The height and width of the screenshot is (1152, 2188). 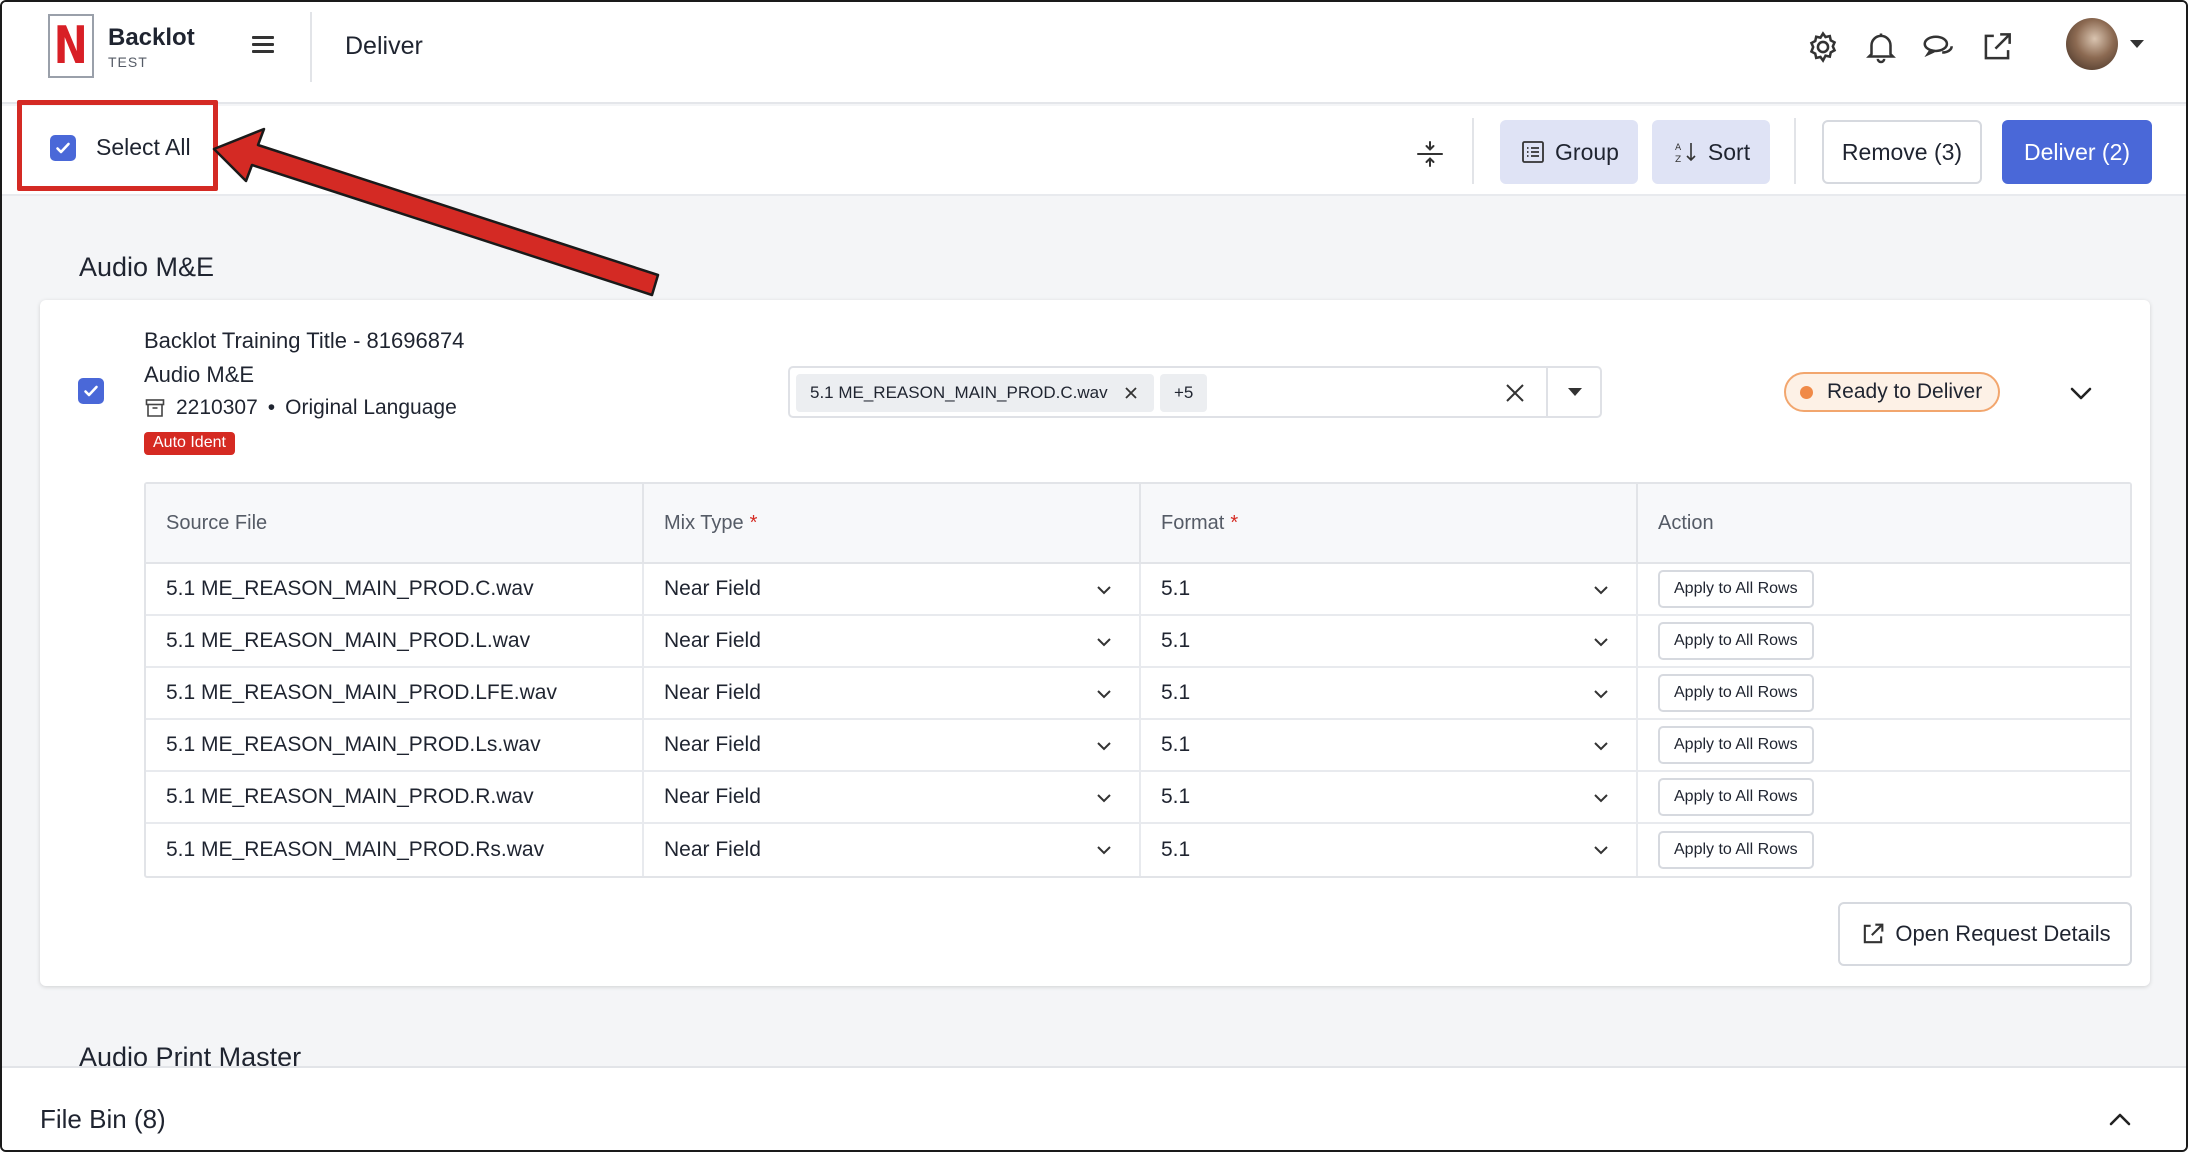 What do you see at coordinates (395, 693) in the screenshot?
I see `source-file-cell: 5.1 ME_REASON_MAIN_PROD.LFE.wav` at bounding box center [395, 693].